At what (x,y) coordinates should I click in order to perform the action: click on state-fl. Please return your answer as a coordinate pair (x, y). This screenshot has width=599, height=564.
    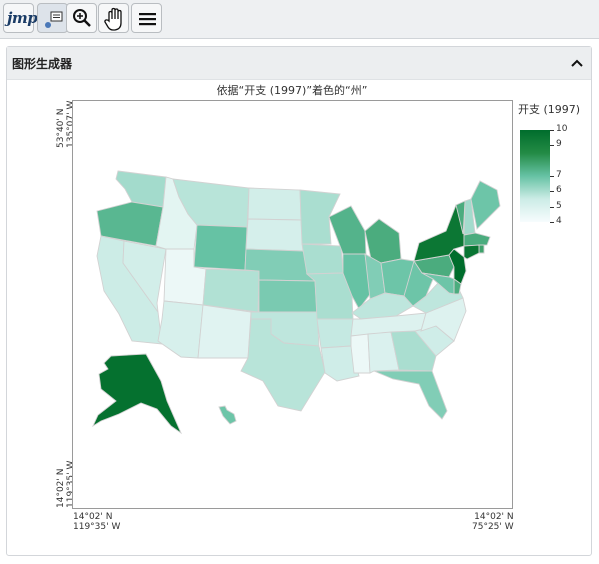
    Looking at the image, I should click on (410, 395).